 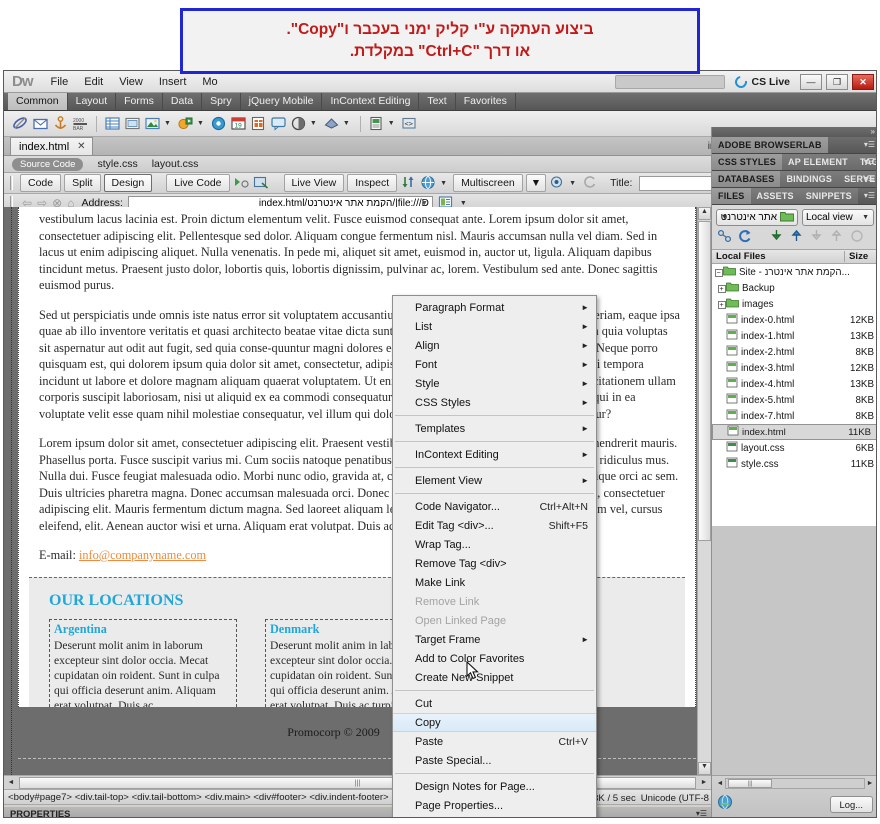 I want to click on refresh-icon, so click(x=745, y=237).